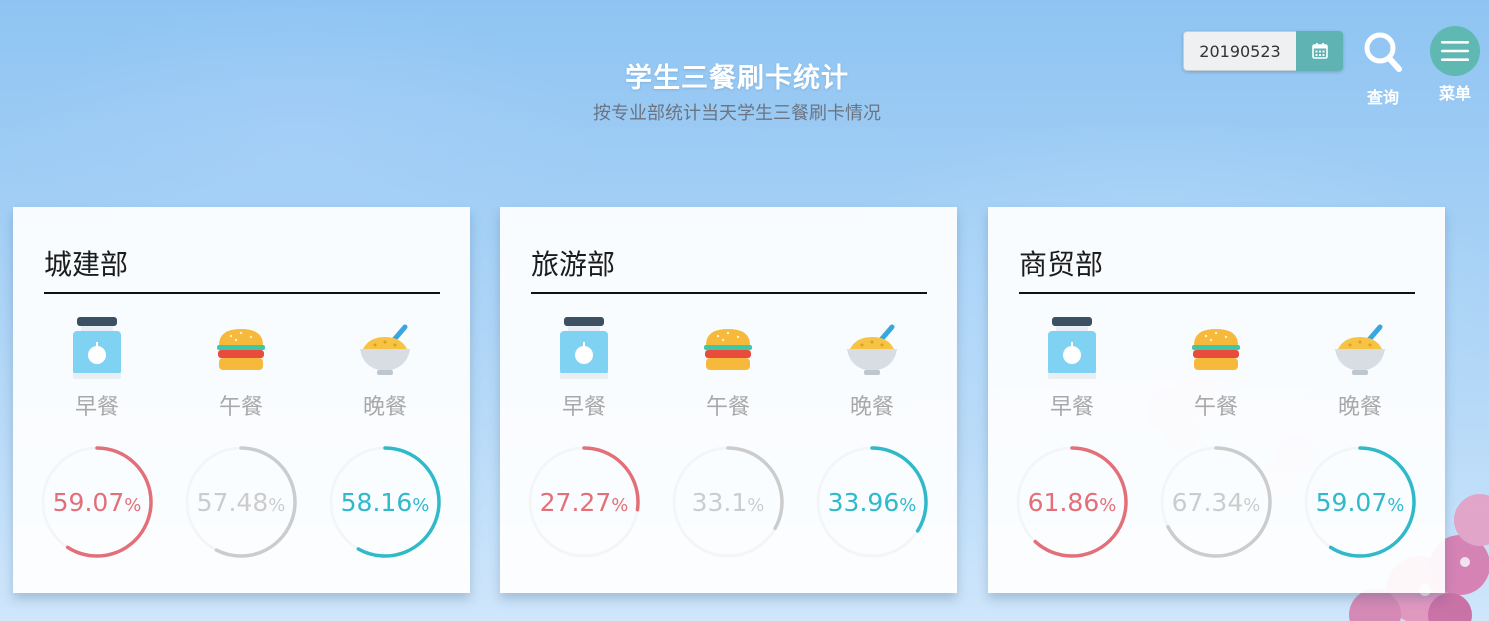 The image size is (1489, 621). I want to click on breakfast-gauge: 61.86%, so click(1072, 502).